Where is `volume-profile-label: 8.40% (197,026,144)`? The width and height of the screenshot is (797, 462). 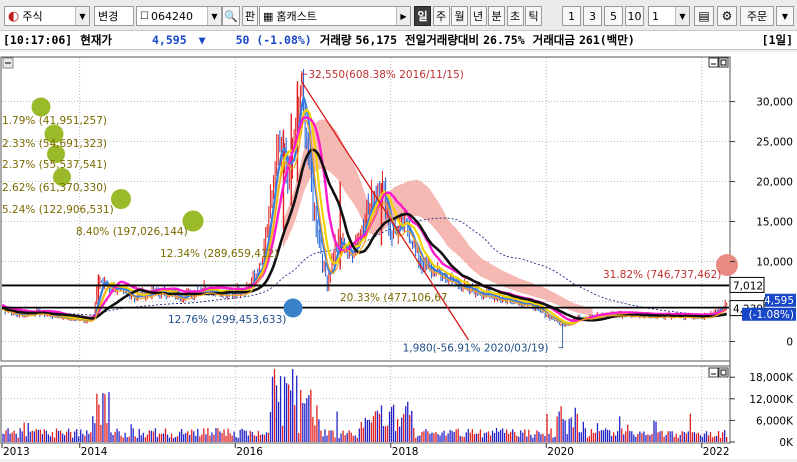 volume-profile-label: 8.40% (197,026,144) is located at coordinates (132, 232).